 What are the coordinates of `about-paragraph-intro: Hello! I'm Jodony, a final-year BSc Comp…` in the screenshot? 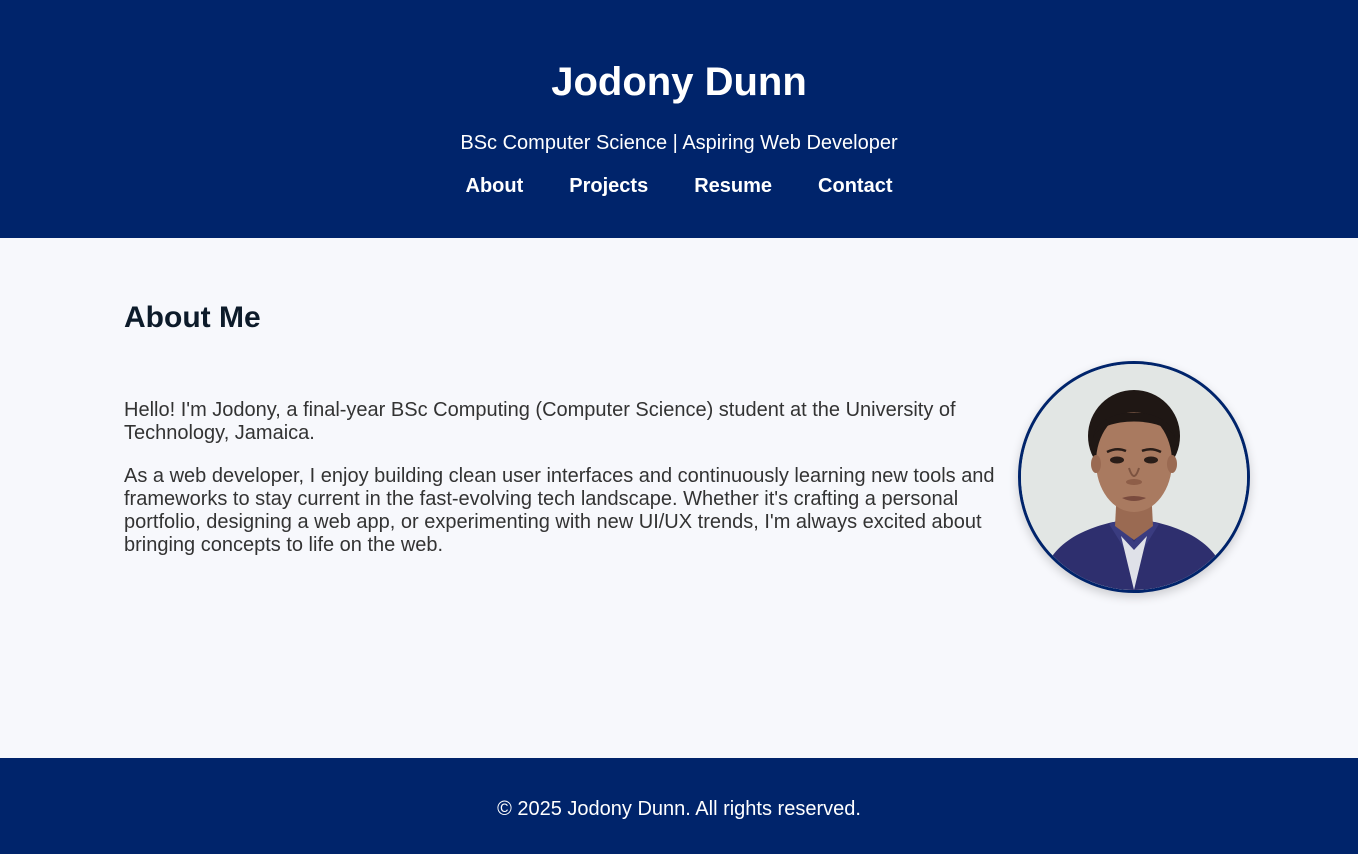 It's located at (540, 421).